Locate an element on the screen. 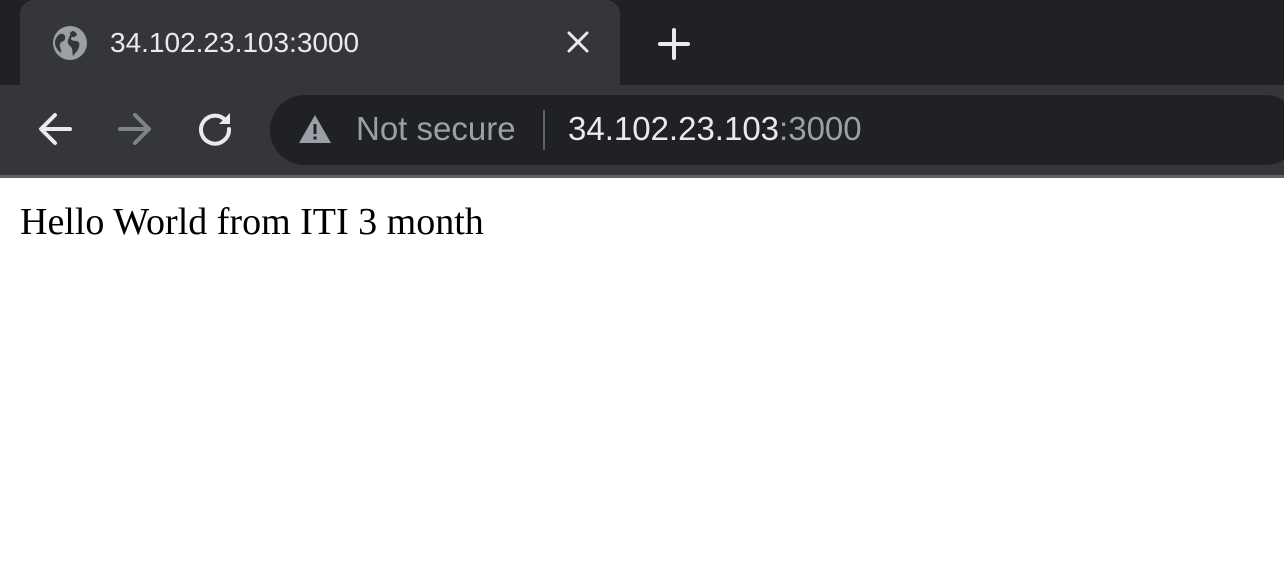  security-status-label: Not secure is located at coordinates (436, 129).